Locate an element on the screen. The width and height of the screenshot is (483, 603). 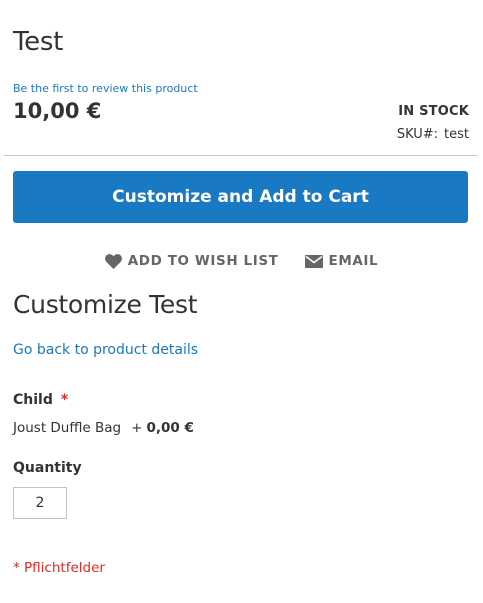
envelope-icon is located at coordinates (313, 261).